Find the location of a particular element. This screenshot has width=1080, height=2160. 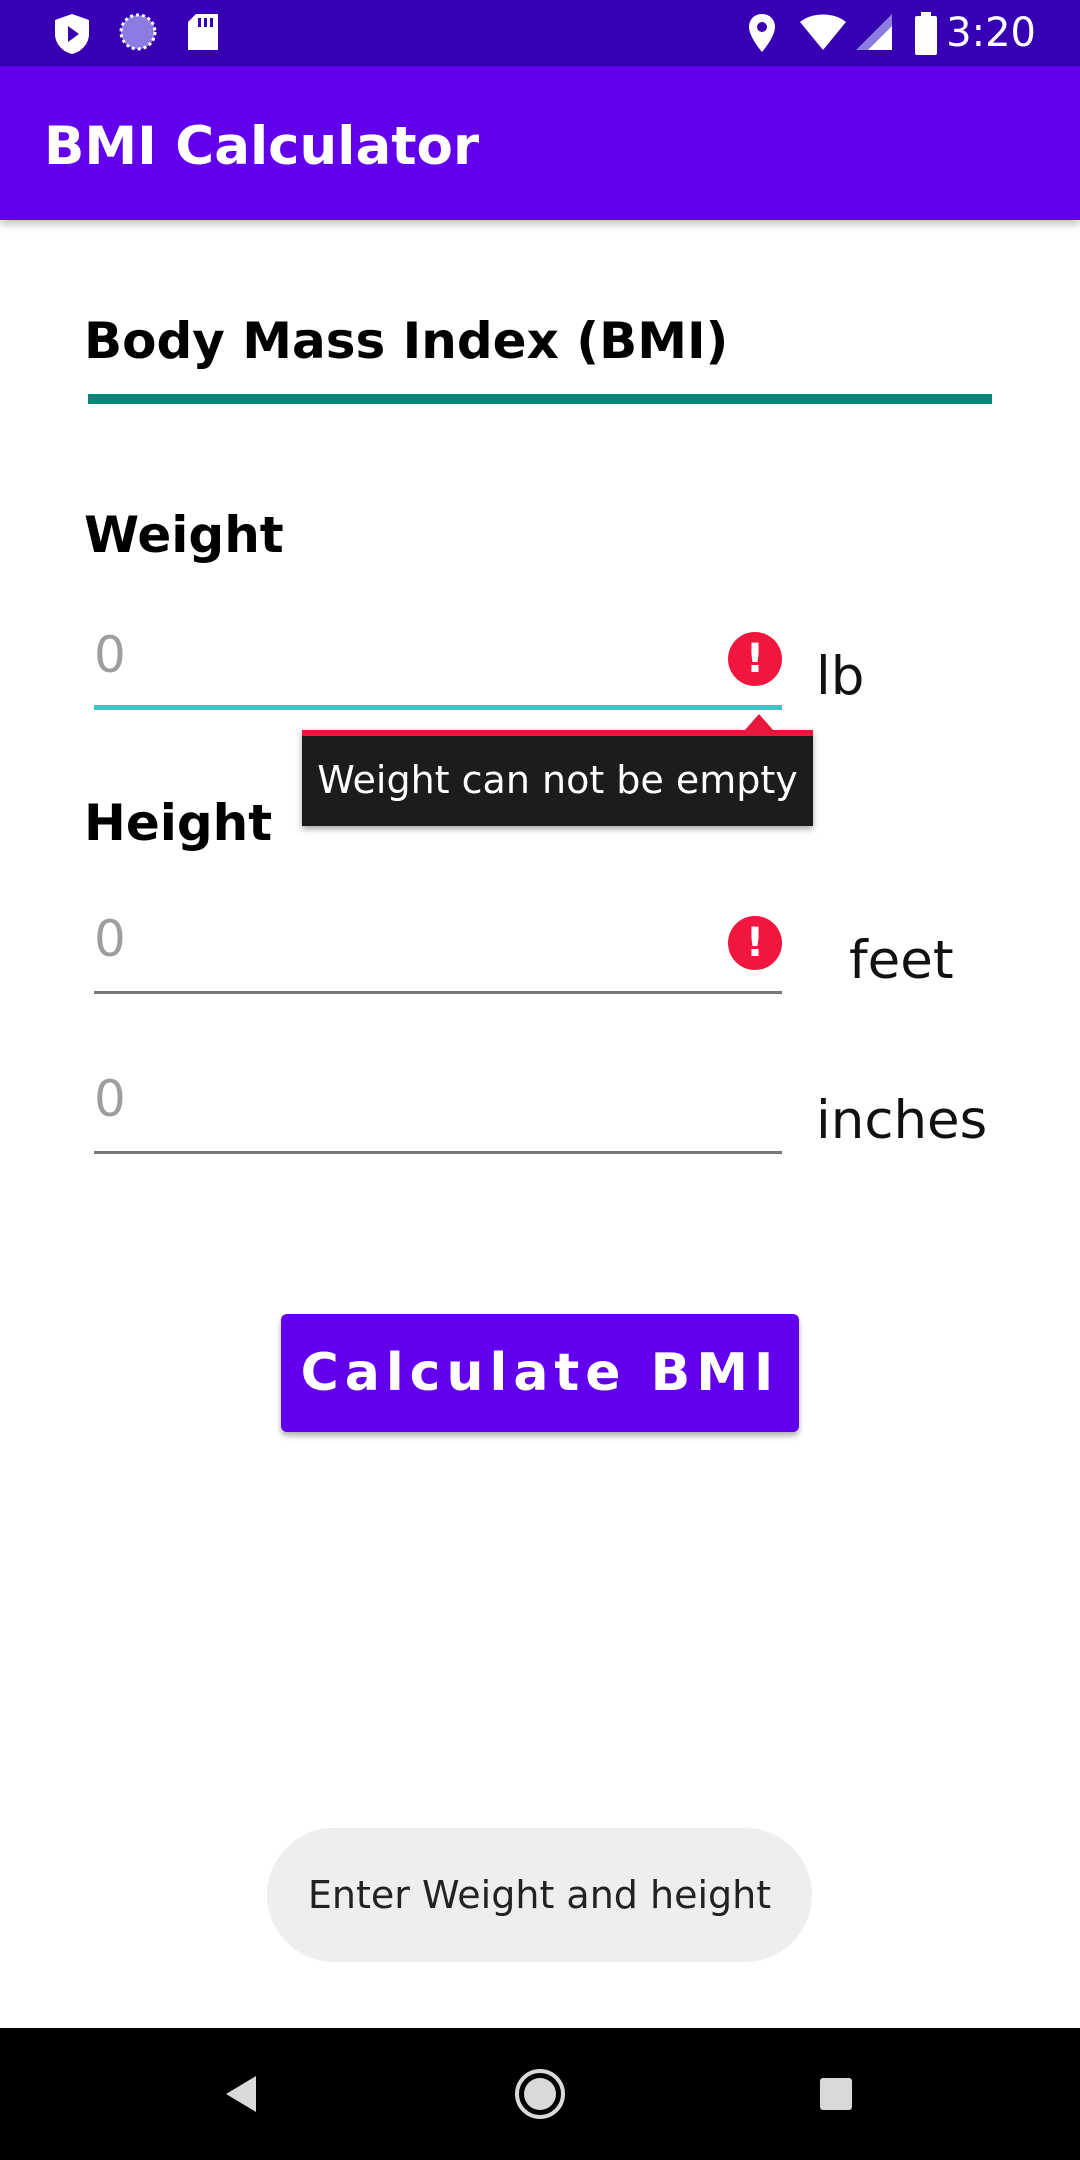

status-bar: 3:20 is located at coordinates (540, 33).